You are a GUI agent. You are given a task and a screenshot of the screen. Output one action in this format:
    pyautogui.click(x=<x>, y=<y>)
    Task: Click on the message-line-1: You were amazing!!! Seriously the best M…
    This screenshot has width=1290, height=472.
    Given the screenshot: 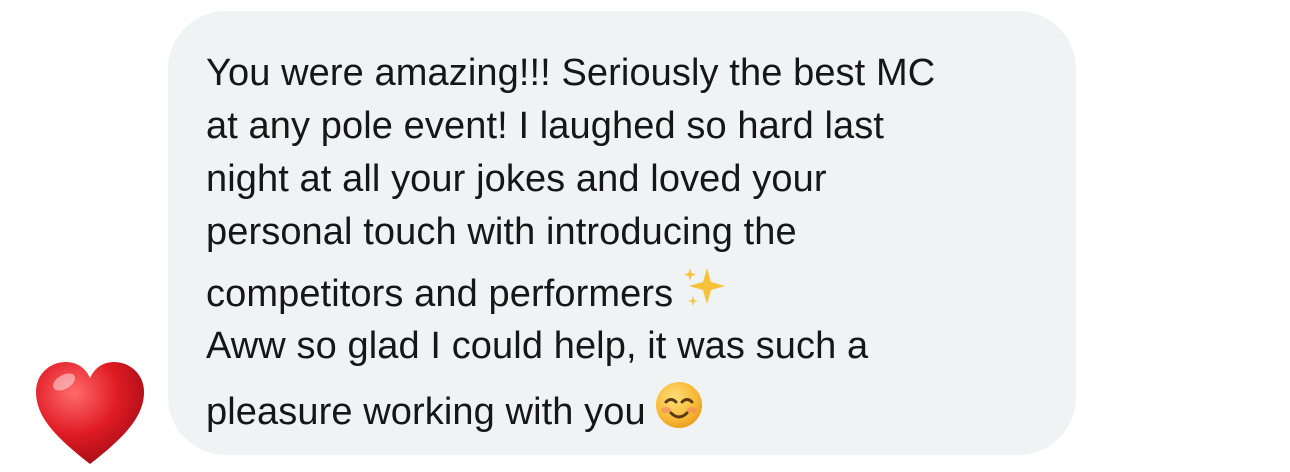 What is the action you would take?
    pyautogui.click(x=571, y=73)
    